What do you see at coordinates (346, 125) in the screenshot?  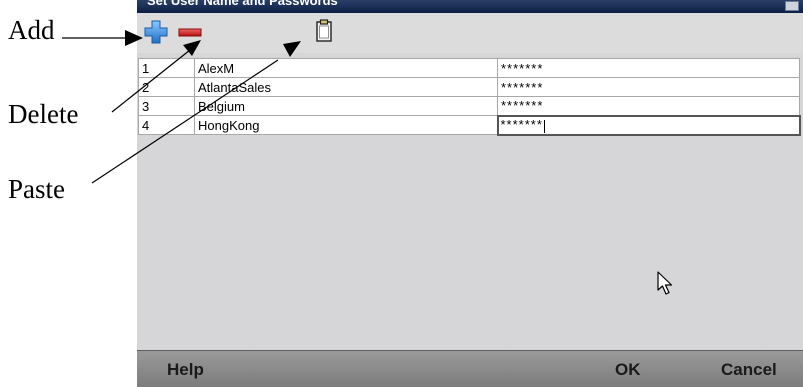 I see `username-cell: HongKong` at bounding box center [346, 125].